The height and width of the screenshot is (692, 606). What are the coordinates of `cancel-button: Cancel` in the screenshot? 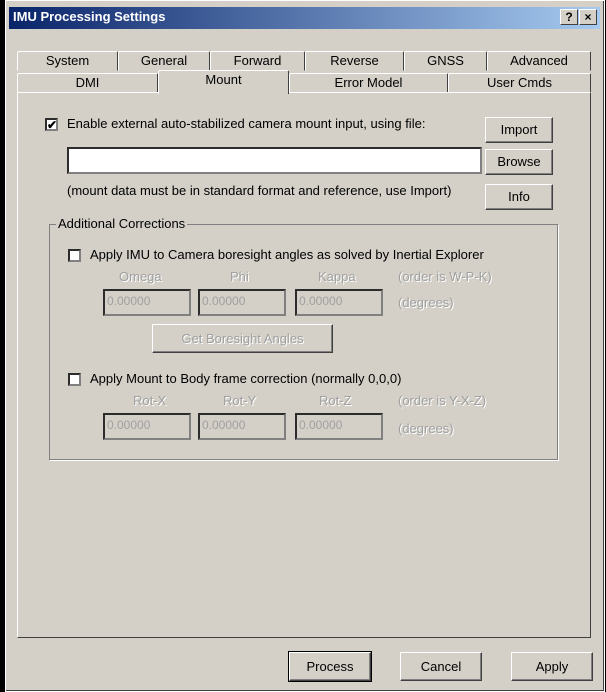 It's located at (441, 666).